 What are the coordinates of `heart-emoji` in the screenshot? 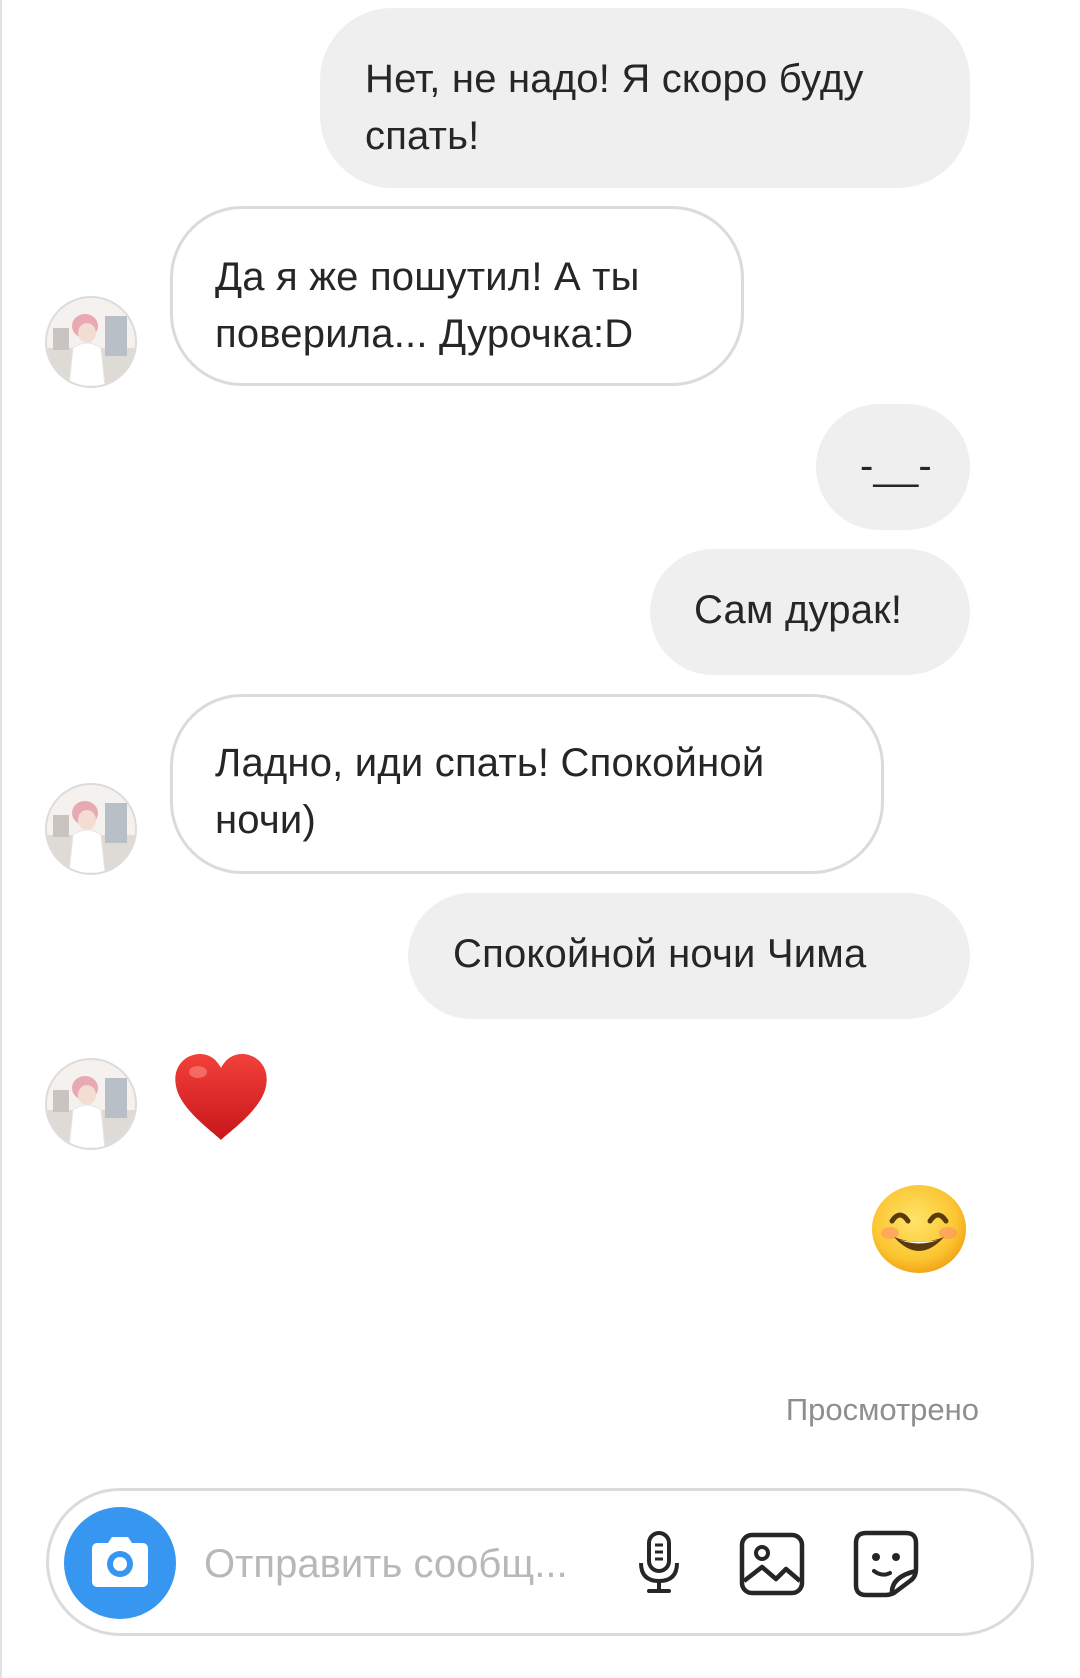 It's located at (221, 1099).